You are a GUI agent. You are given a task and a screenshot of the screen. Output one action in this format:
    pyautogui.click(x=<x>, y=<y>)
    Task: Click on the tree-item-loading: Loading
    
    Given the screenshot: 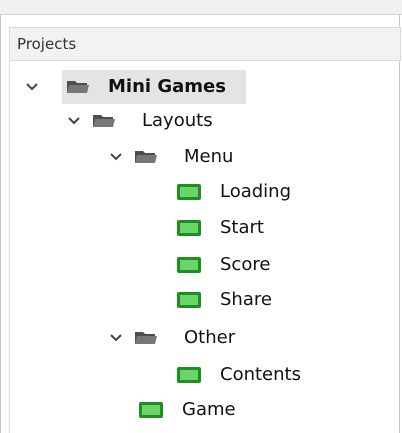 What is the action you would take?
    pyautogui.click(x=261, y=192)
    